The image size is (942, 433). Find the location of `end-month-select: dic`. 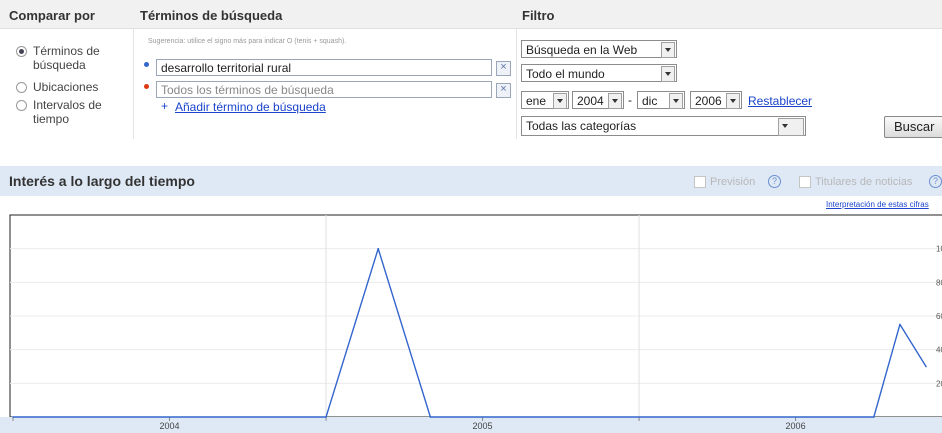

end-month-select: dic is located at coordinates (661, 100).